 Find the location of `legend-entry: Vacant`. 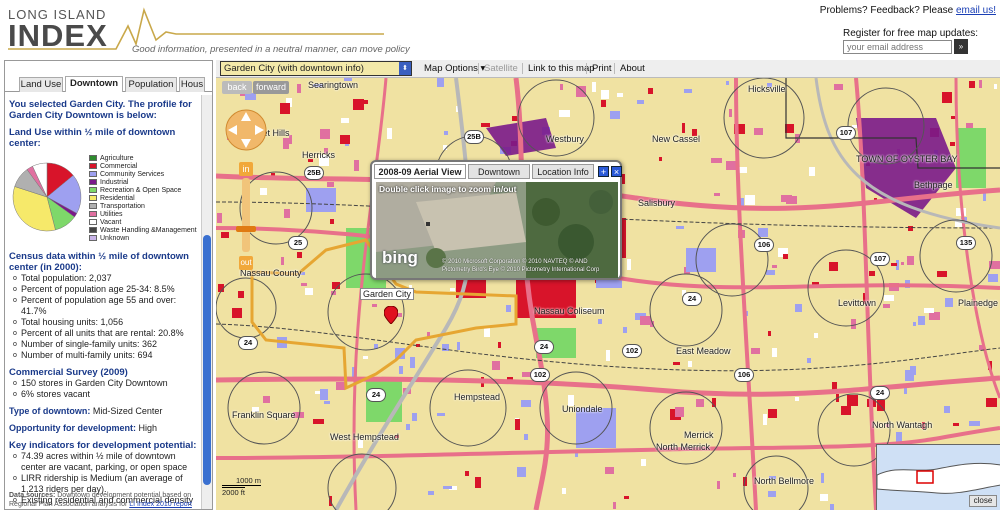

legend-entry: Vacant is located at coordinates (143, 223).